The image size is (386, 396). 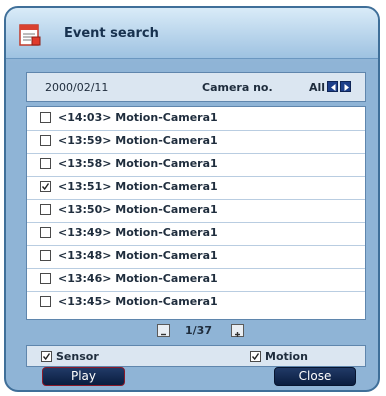 I want to click on list-item: <13:45> Motion-Camera1, so click(x=196, y=302).